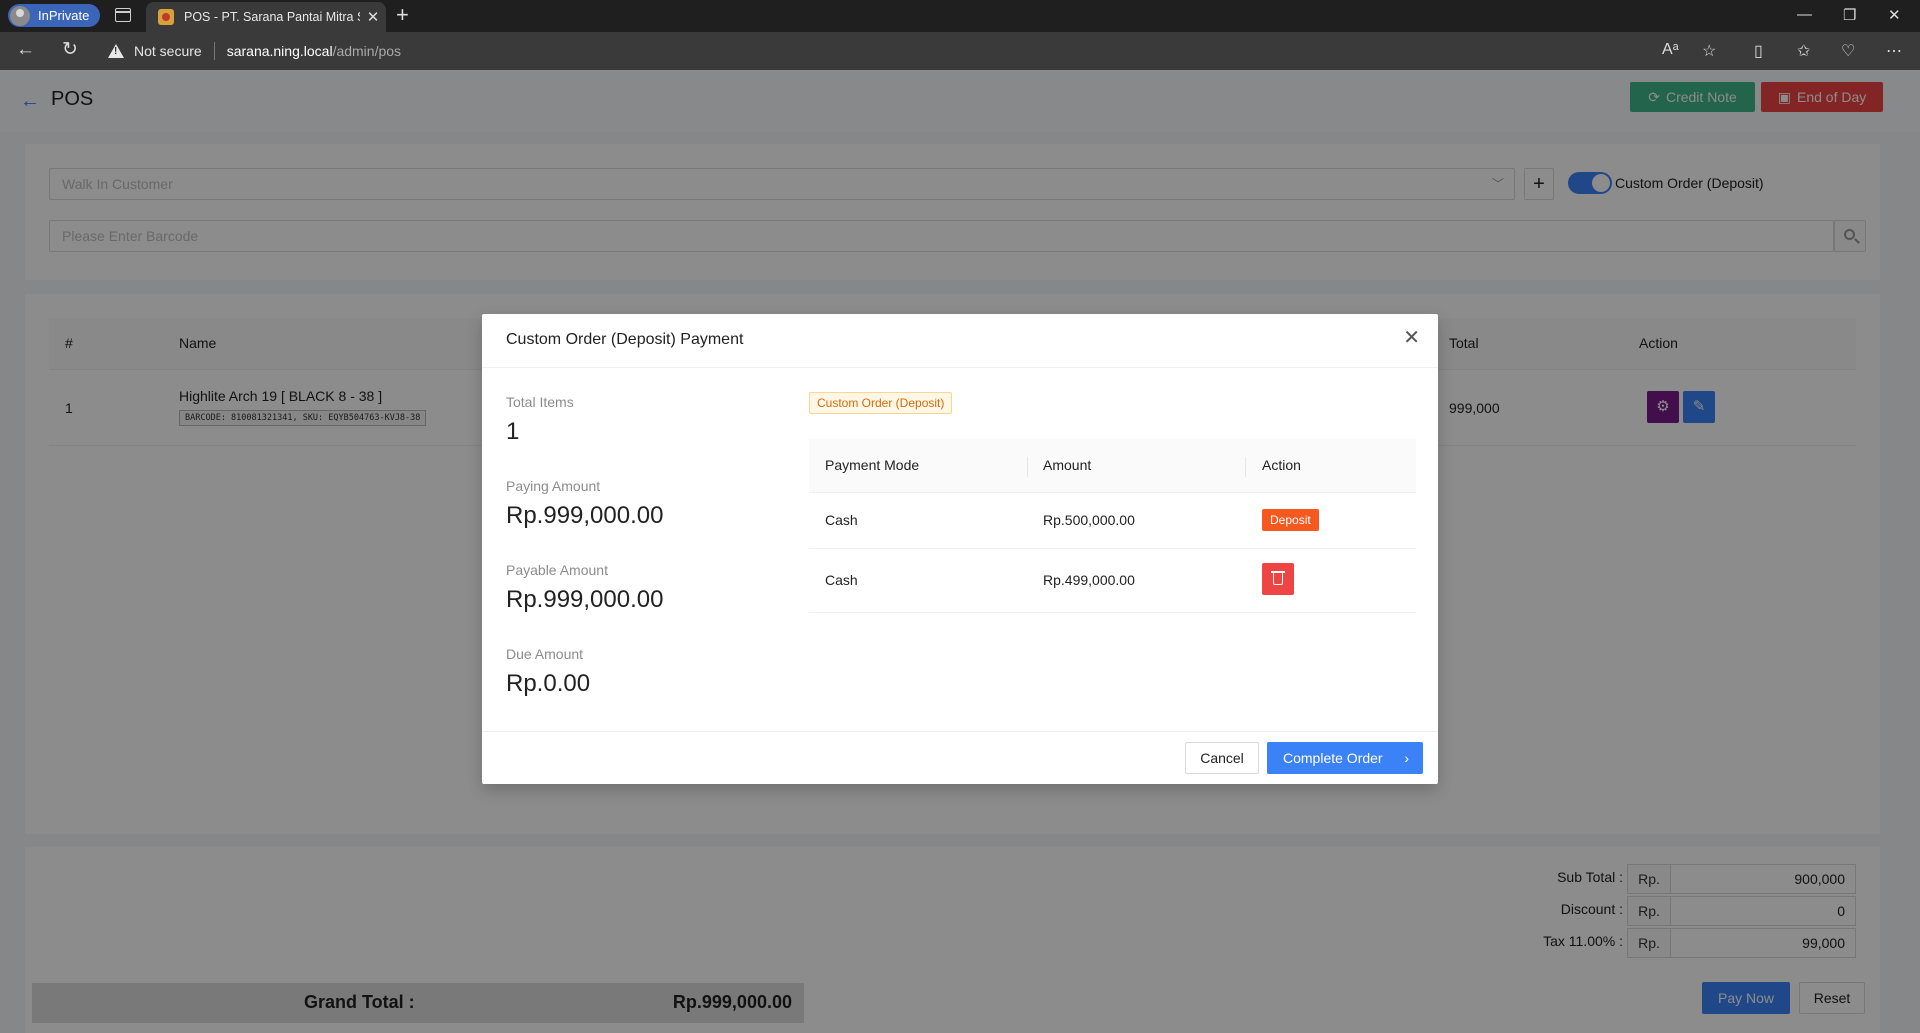 The width and height of the screenshot is (1920, 1033). I want to click on complete-order-button: Complete Order ›, so click(1345, 758).